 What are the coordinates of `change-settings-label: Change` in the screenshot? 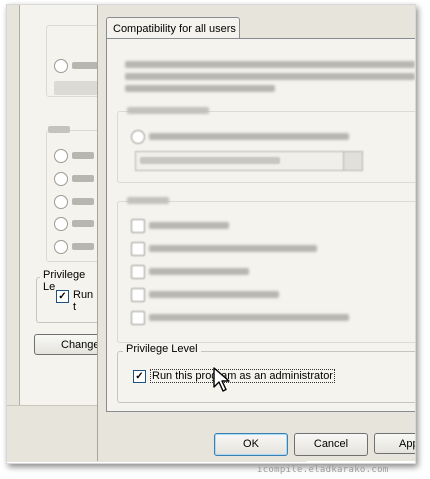 It's located at (80, 345).